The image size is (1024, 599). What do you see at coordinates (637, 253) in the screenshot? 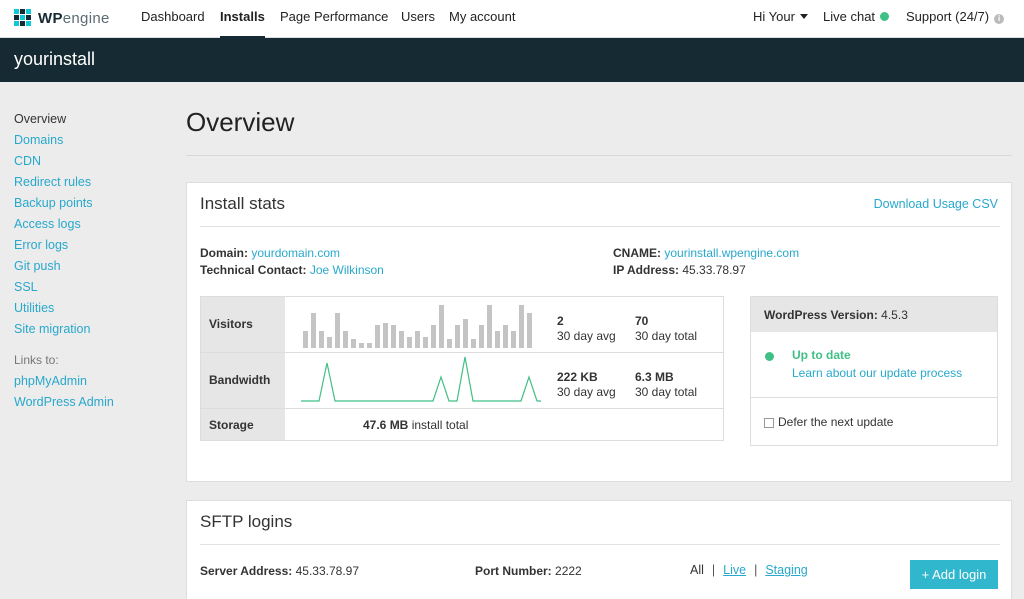
I see `cname-label: CNAME:` at bounding box center [637, 253].